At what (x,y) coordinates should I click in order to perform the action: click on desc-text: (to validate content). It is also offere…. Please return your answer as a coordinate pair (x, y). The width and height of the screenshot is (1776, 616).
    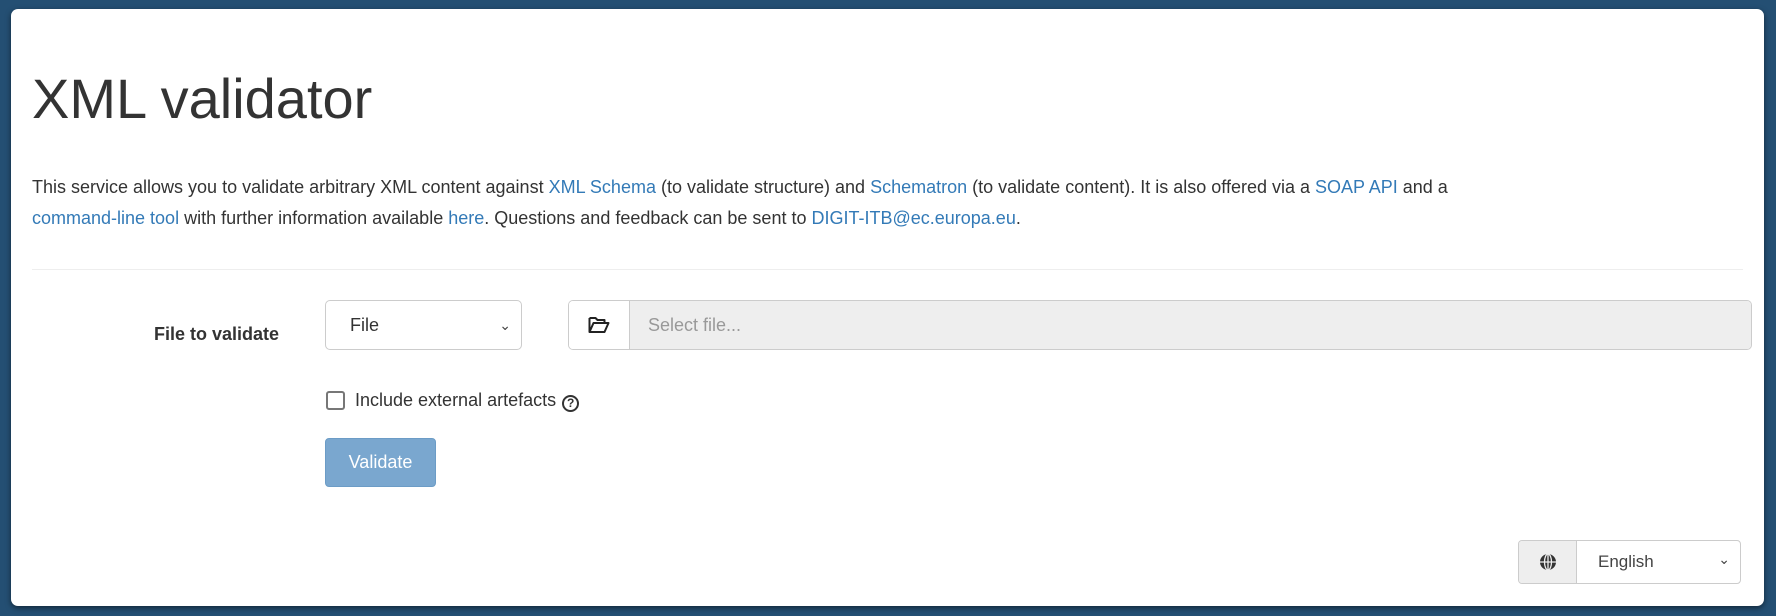
    Looking at the image, I should click on (1141, 187).